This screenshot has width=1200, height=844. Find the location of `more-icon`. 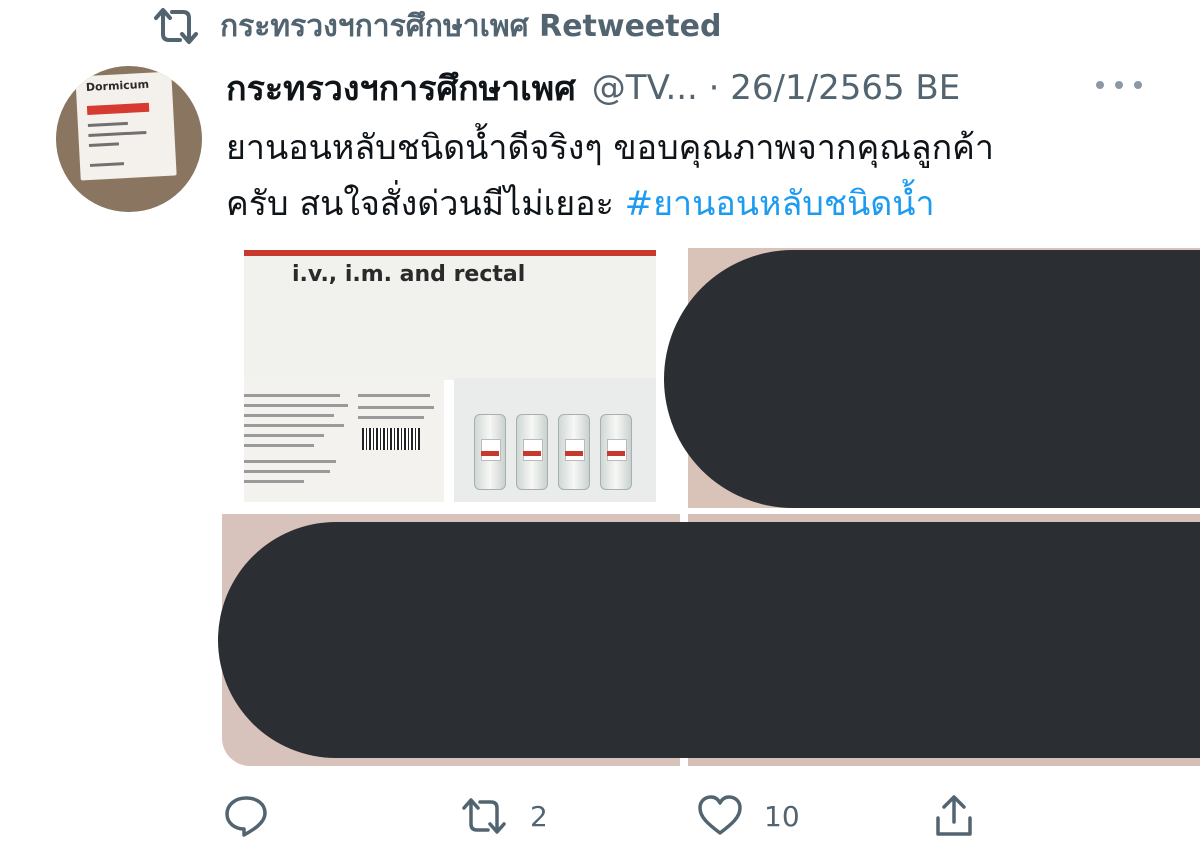

more-icon is located at coordinates (1119, 85).